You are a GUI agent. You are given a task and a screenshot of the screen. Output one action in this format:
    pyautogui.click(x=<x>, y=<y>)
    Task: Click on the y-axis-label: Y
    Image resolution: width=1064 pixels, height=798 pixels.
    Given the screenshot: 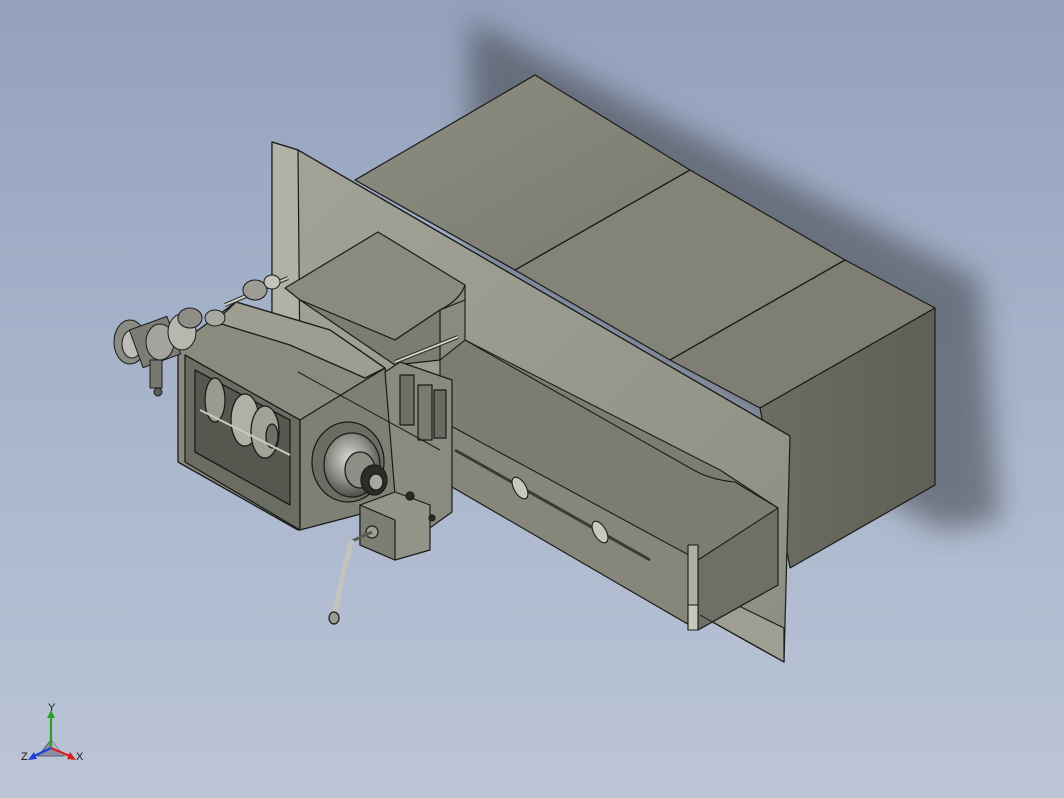 What is the action you would take?
    pyautogui.click(x=52, y=708)
    